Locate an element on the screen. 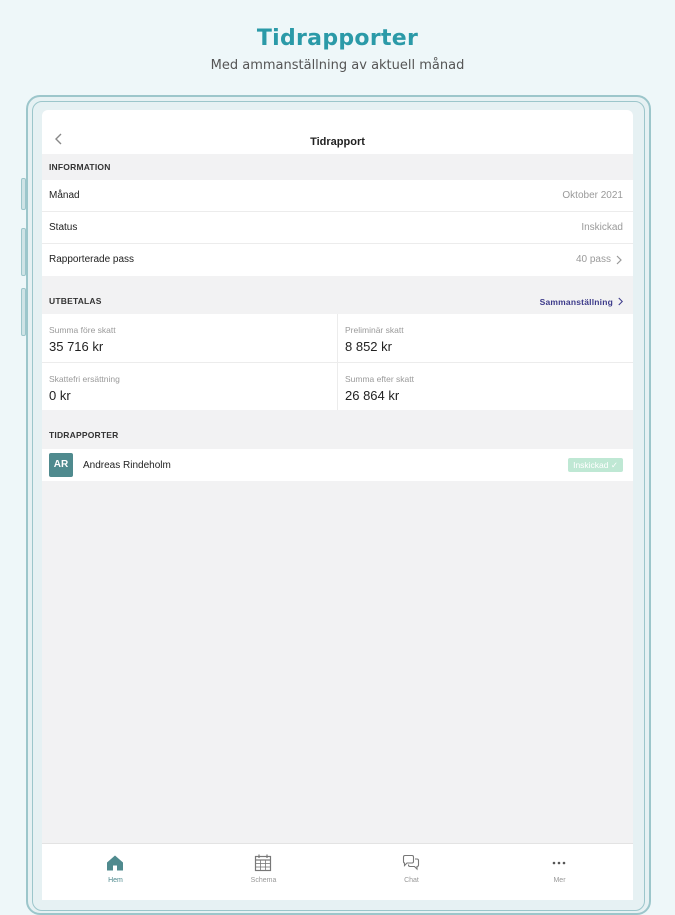  tab-more: Mer is located at coordinates (559, 872).